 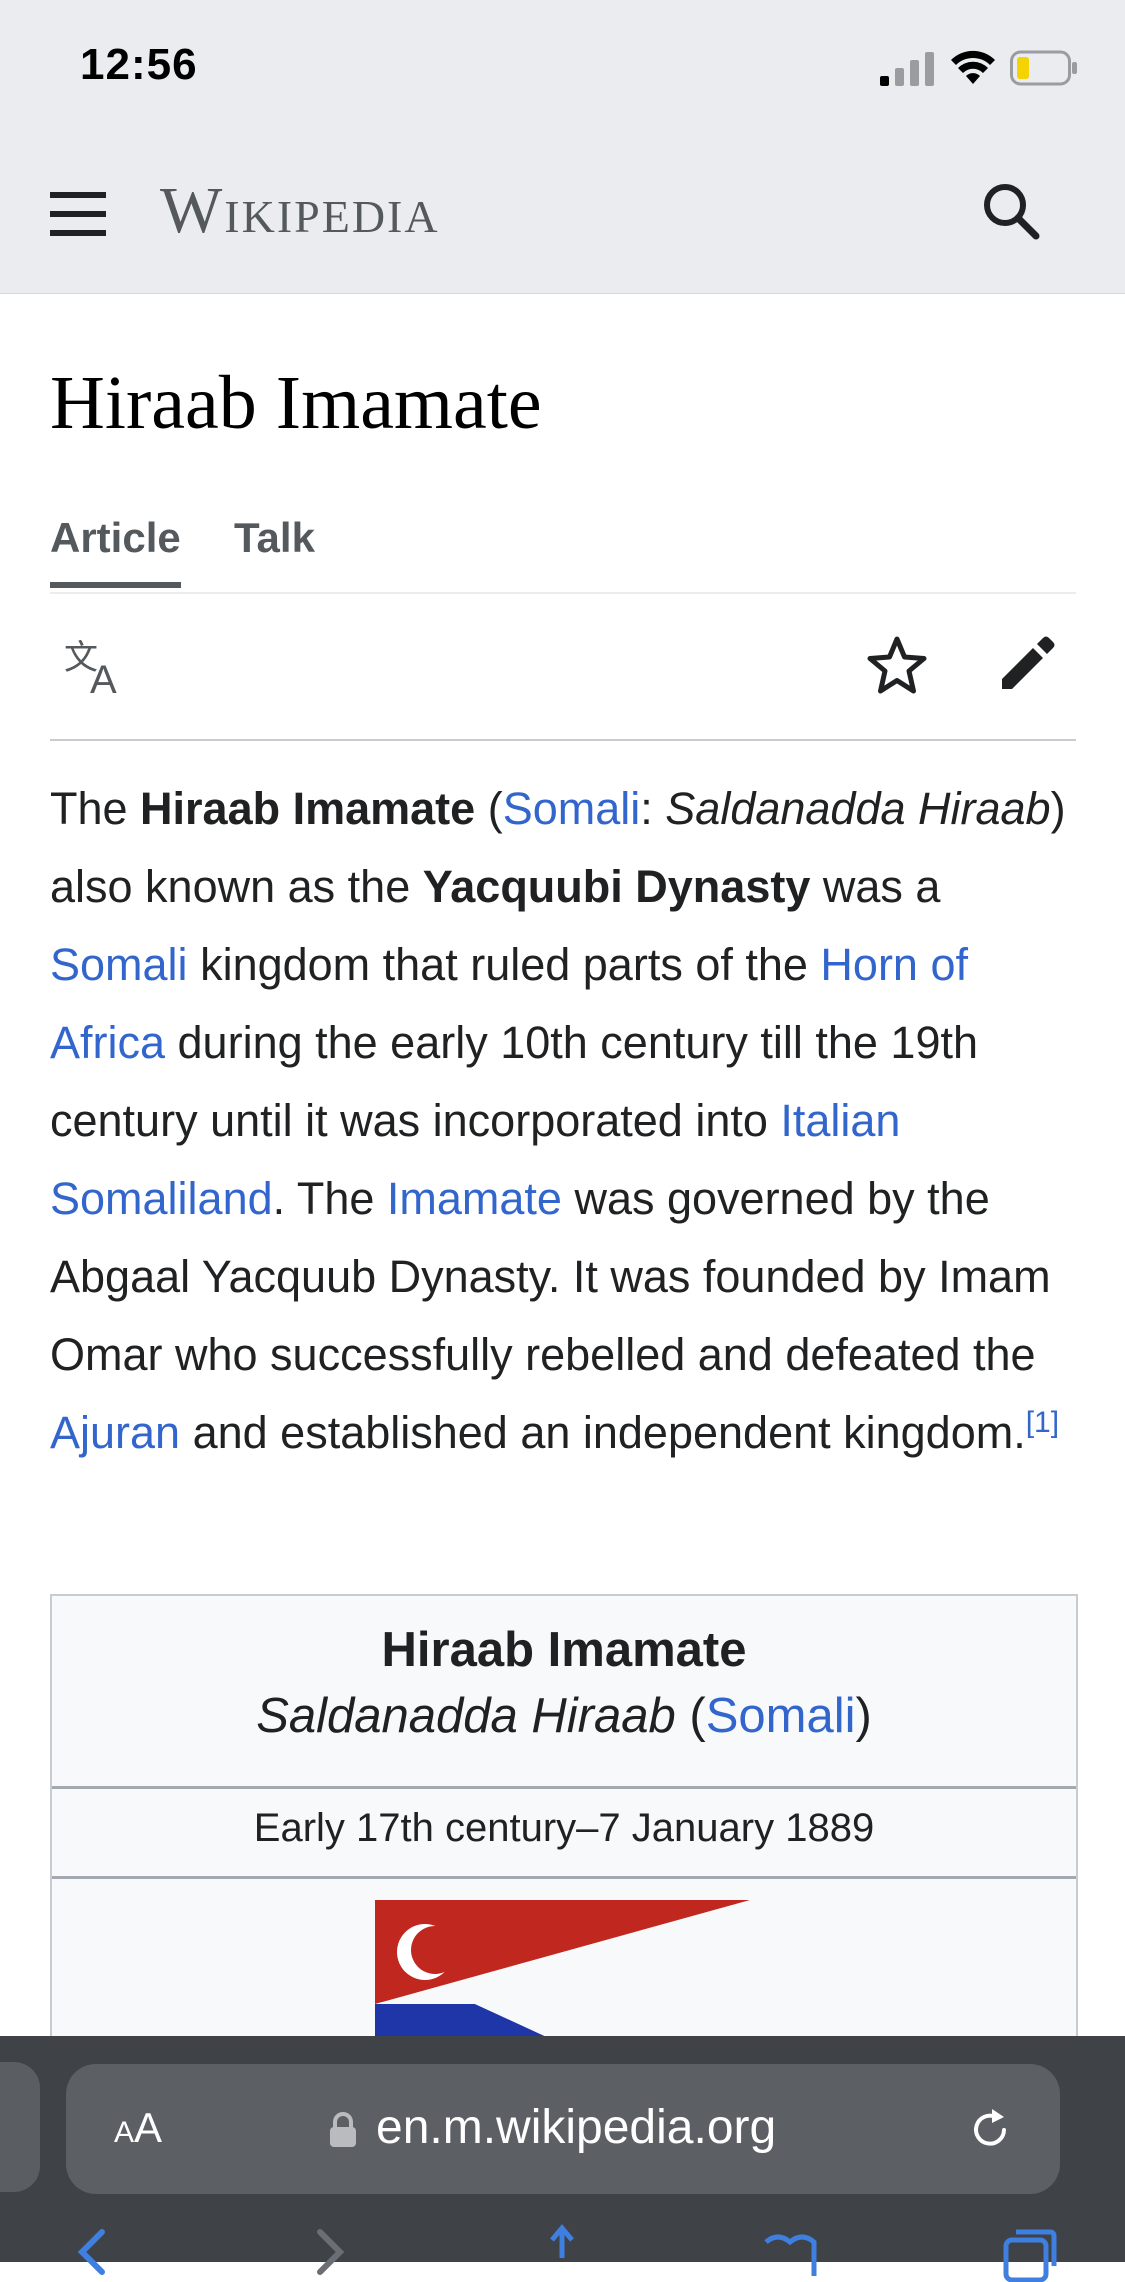 I want to click on infobox-dates: Early 17th century–7 January 1889, so click(x=564, y=1828).